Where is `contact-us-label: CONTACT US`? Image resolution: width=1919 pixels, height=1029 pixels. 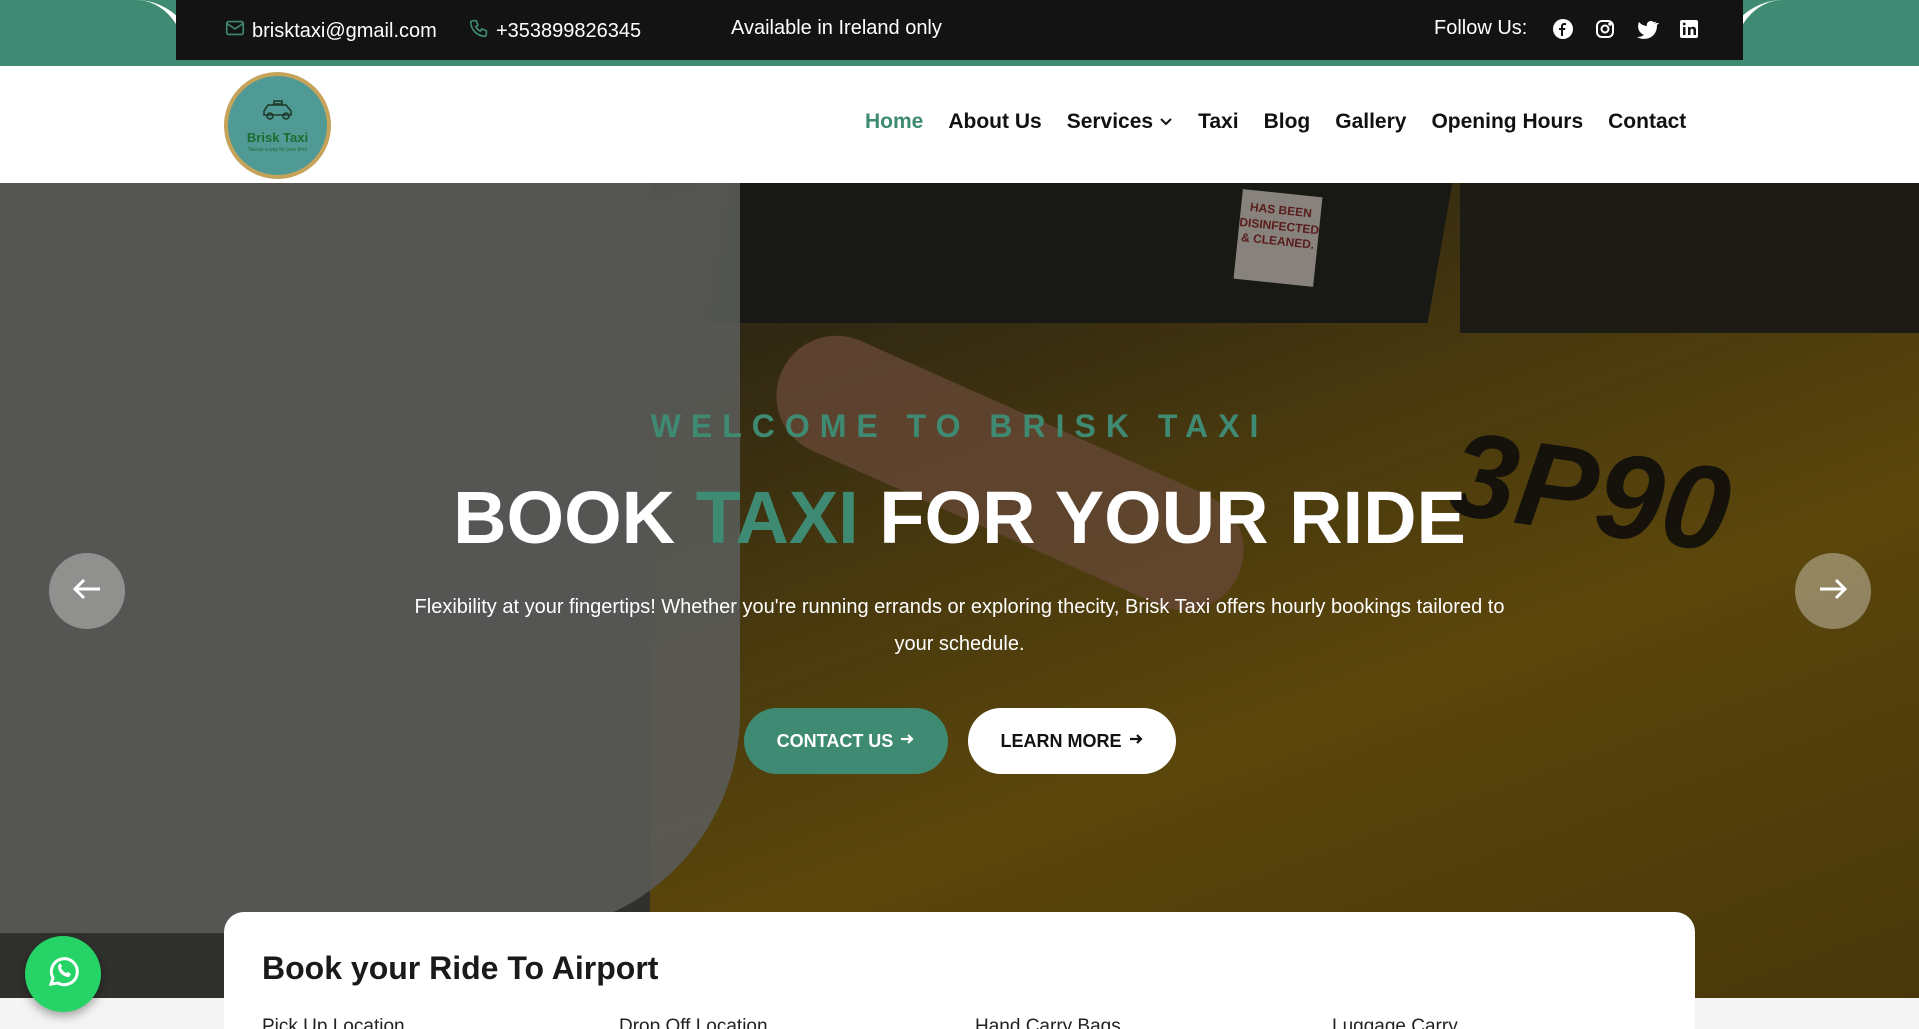
contact-us-label: CONTACT US is located at coordinates (835, 740).